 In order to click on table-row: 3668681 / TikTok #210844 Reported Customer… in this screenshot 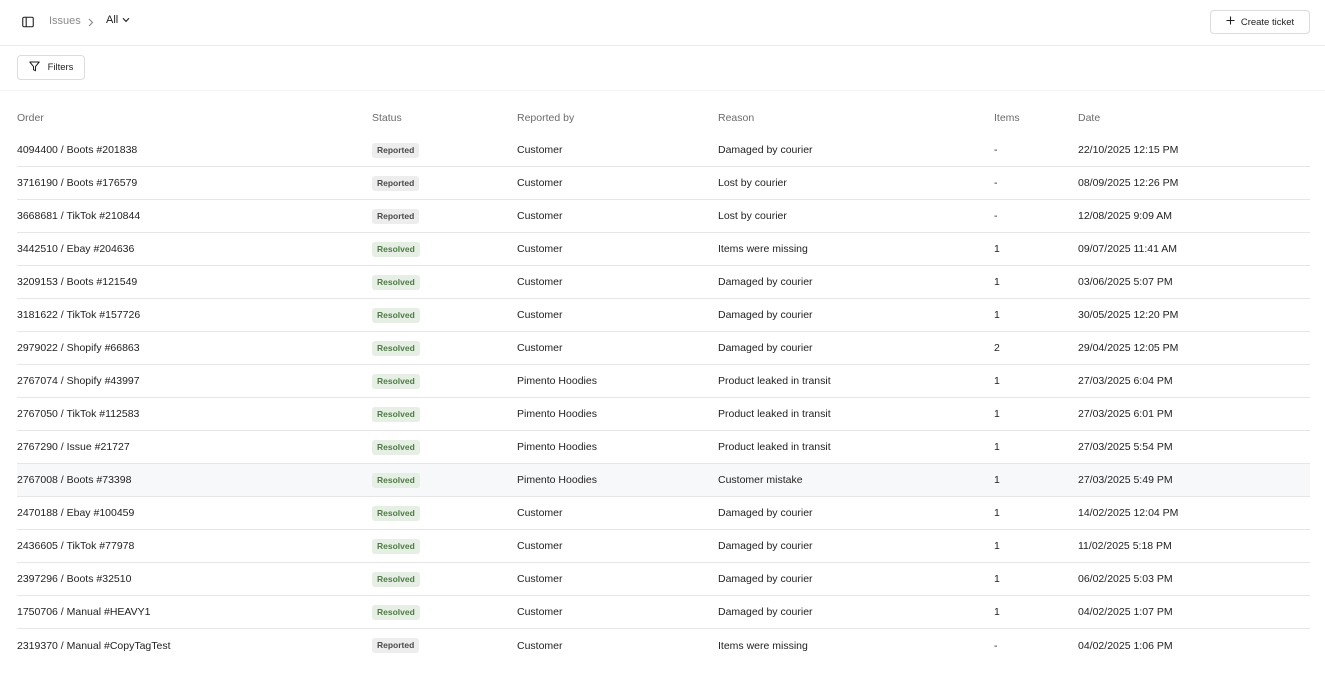, I will do `click(663, 216)`.